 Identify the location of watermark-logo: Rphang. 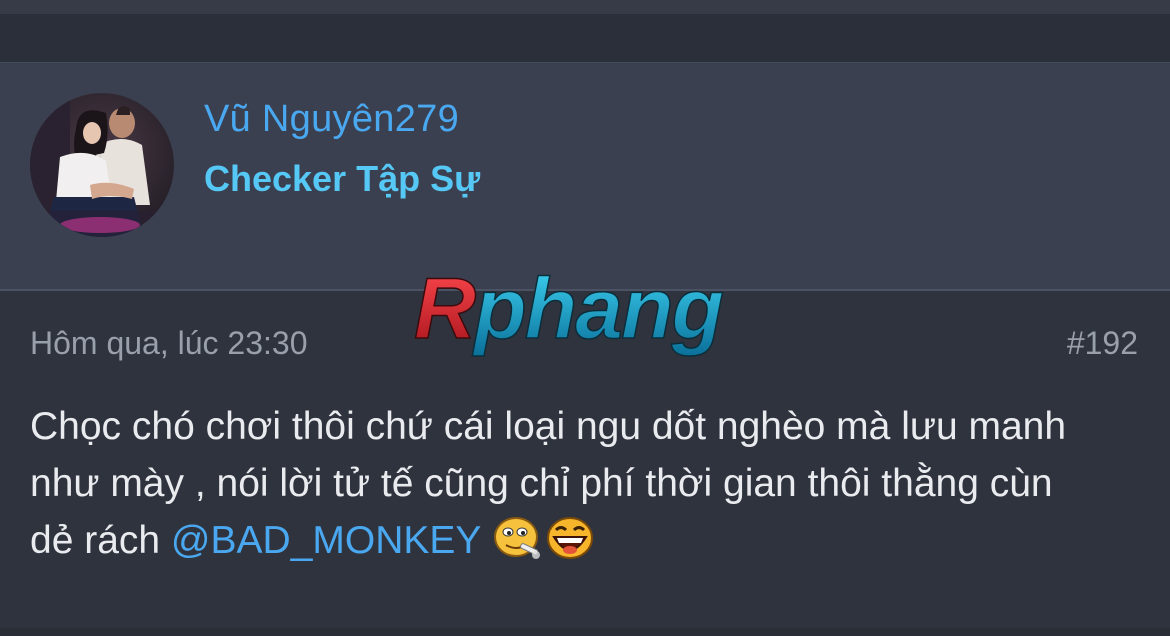
(586, 312).